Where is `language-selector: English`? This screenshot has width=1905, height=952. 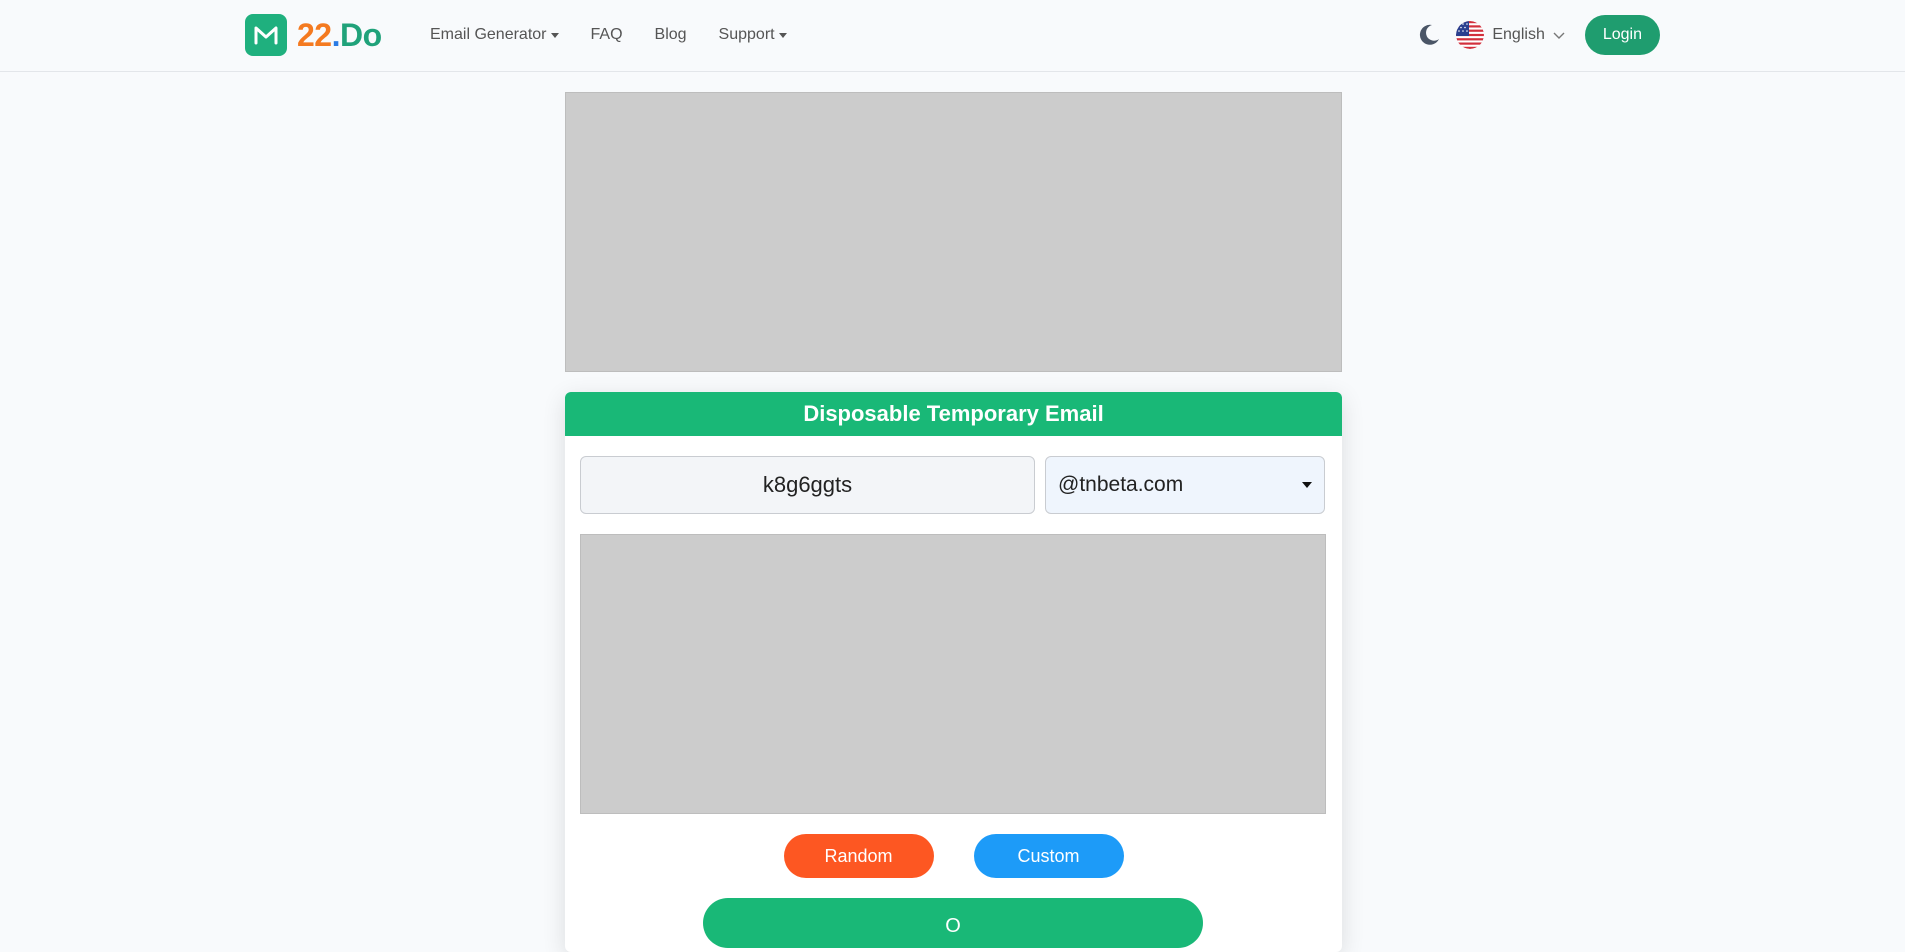 language-selector: English is located at coordinates (1510, 35).